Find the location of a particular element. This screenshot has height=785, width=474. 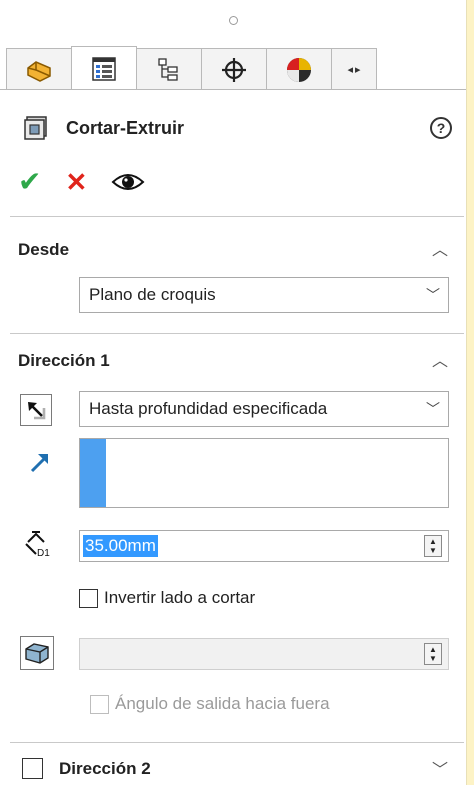

tab-scroll-buttons: ◂ ▸ is located at coordinates (354, 69).